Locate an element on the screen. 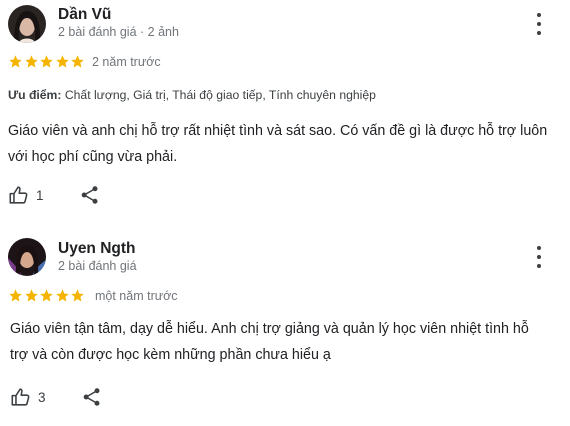  author-meta: 2 bài đánh giá is located at coordinates (97, 266).